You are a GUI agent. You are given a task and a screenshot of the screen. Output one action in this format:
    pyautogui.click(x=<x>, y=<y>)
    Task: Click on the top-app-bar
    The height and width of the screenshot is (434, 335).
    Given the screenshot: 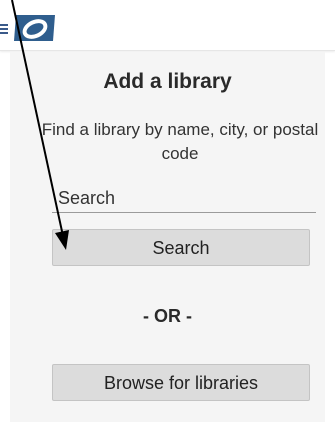 What is the action you would take?
    pyautogui.click(x=167, y=25)
    